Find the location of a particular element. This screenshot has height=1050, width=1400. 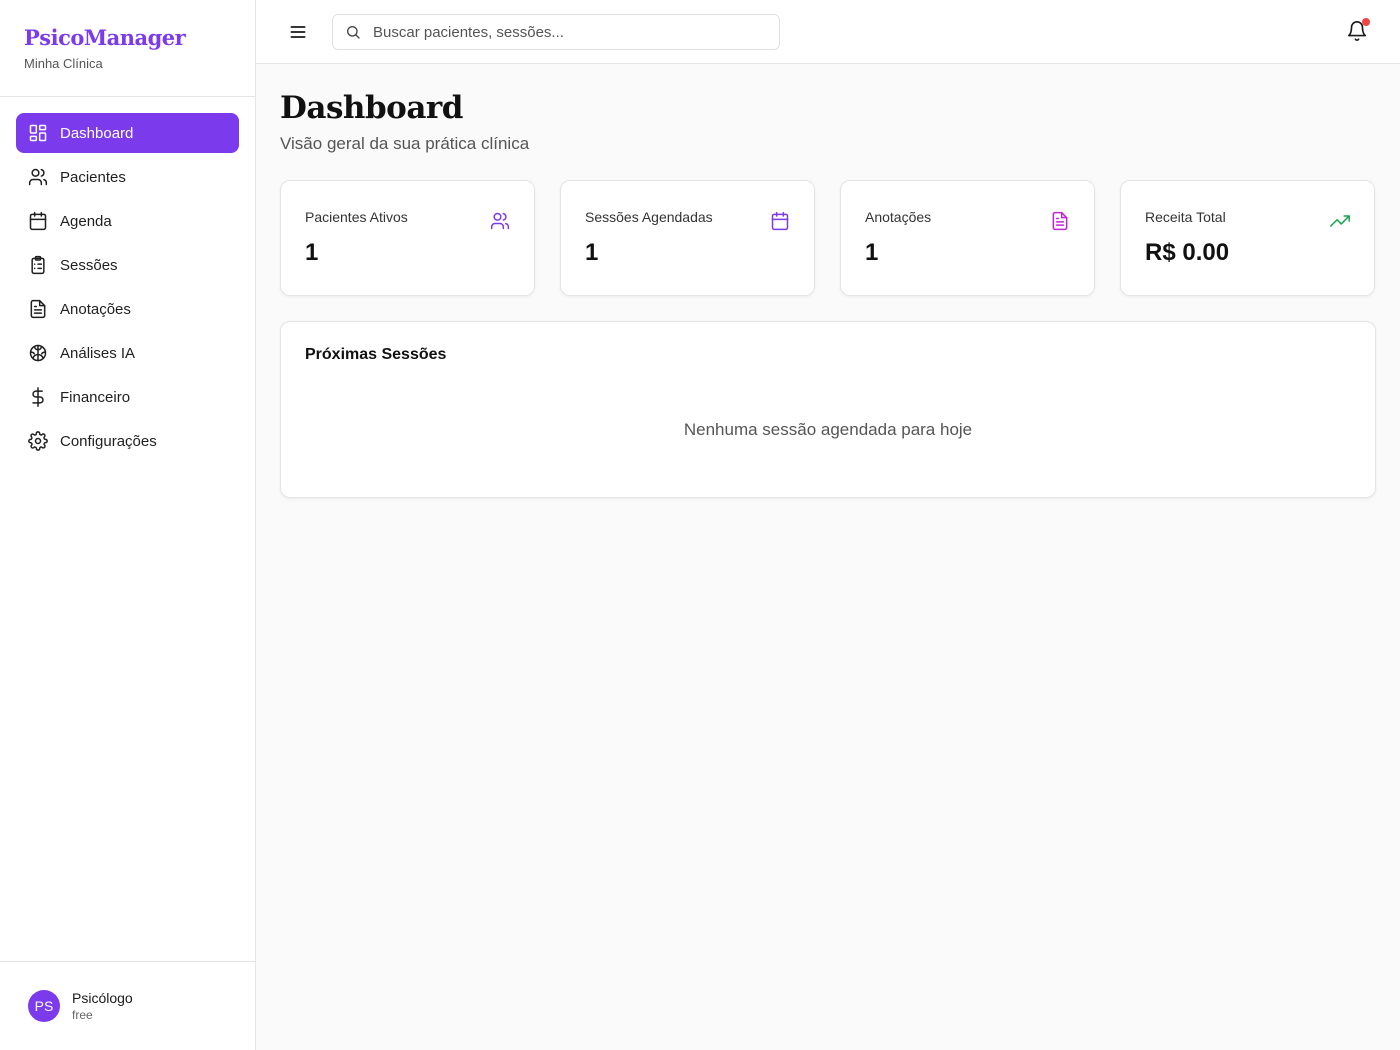

stat-label: Pacientes Ativos is located at coordinates (356, 217).